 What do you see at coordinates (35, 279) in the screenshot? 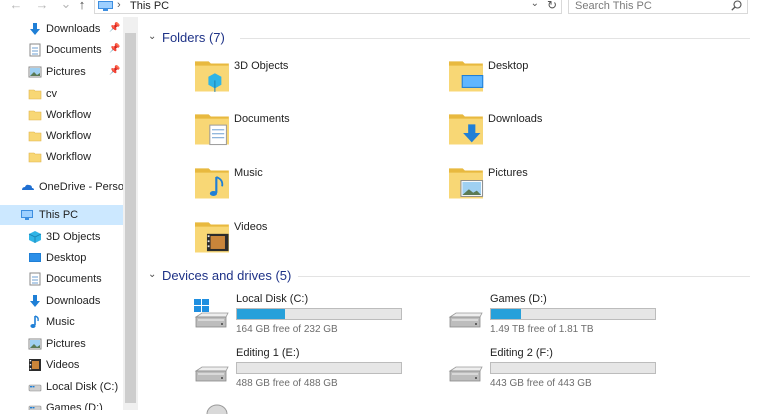
I see `documents-icon` at bounding box center [35, 279].